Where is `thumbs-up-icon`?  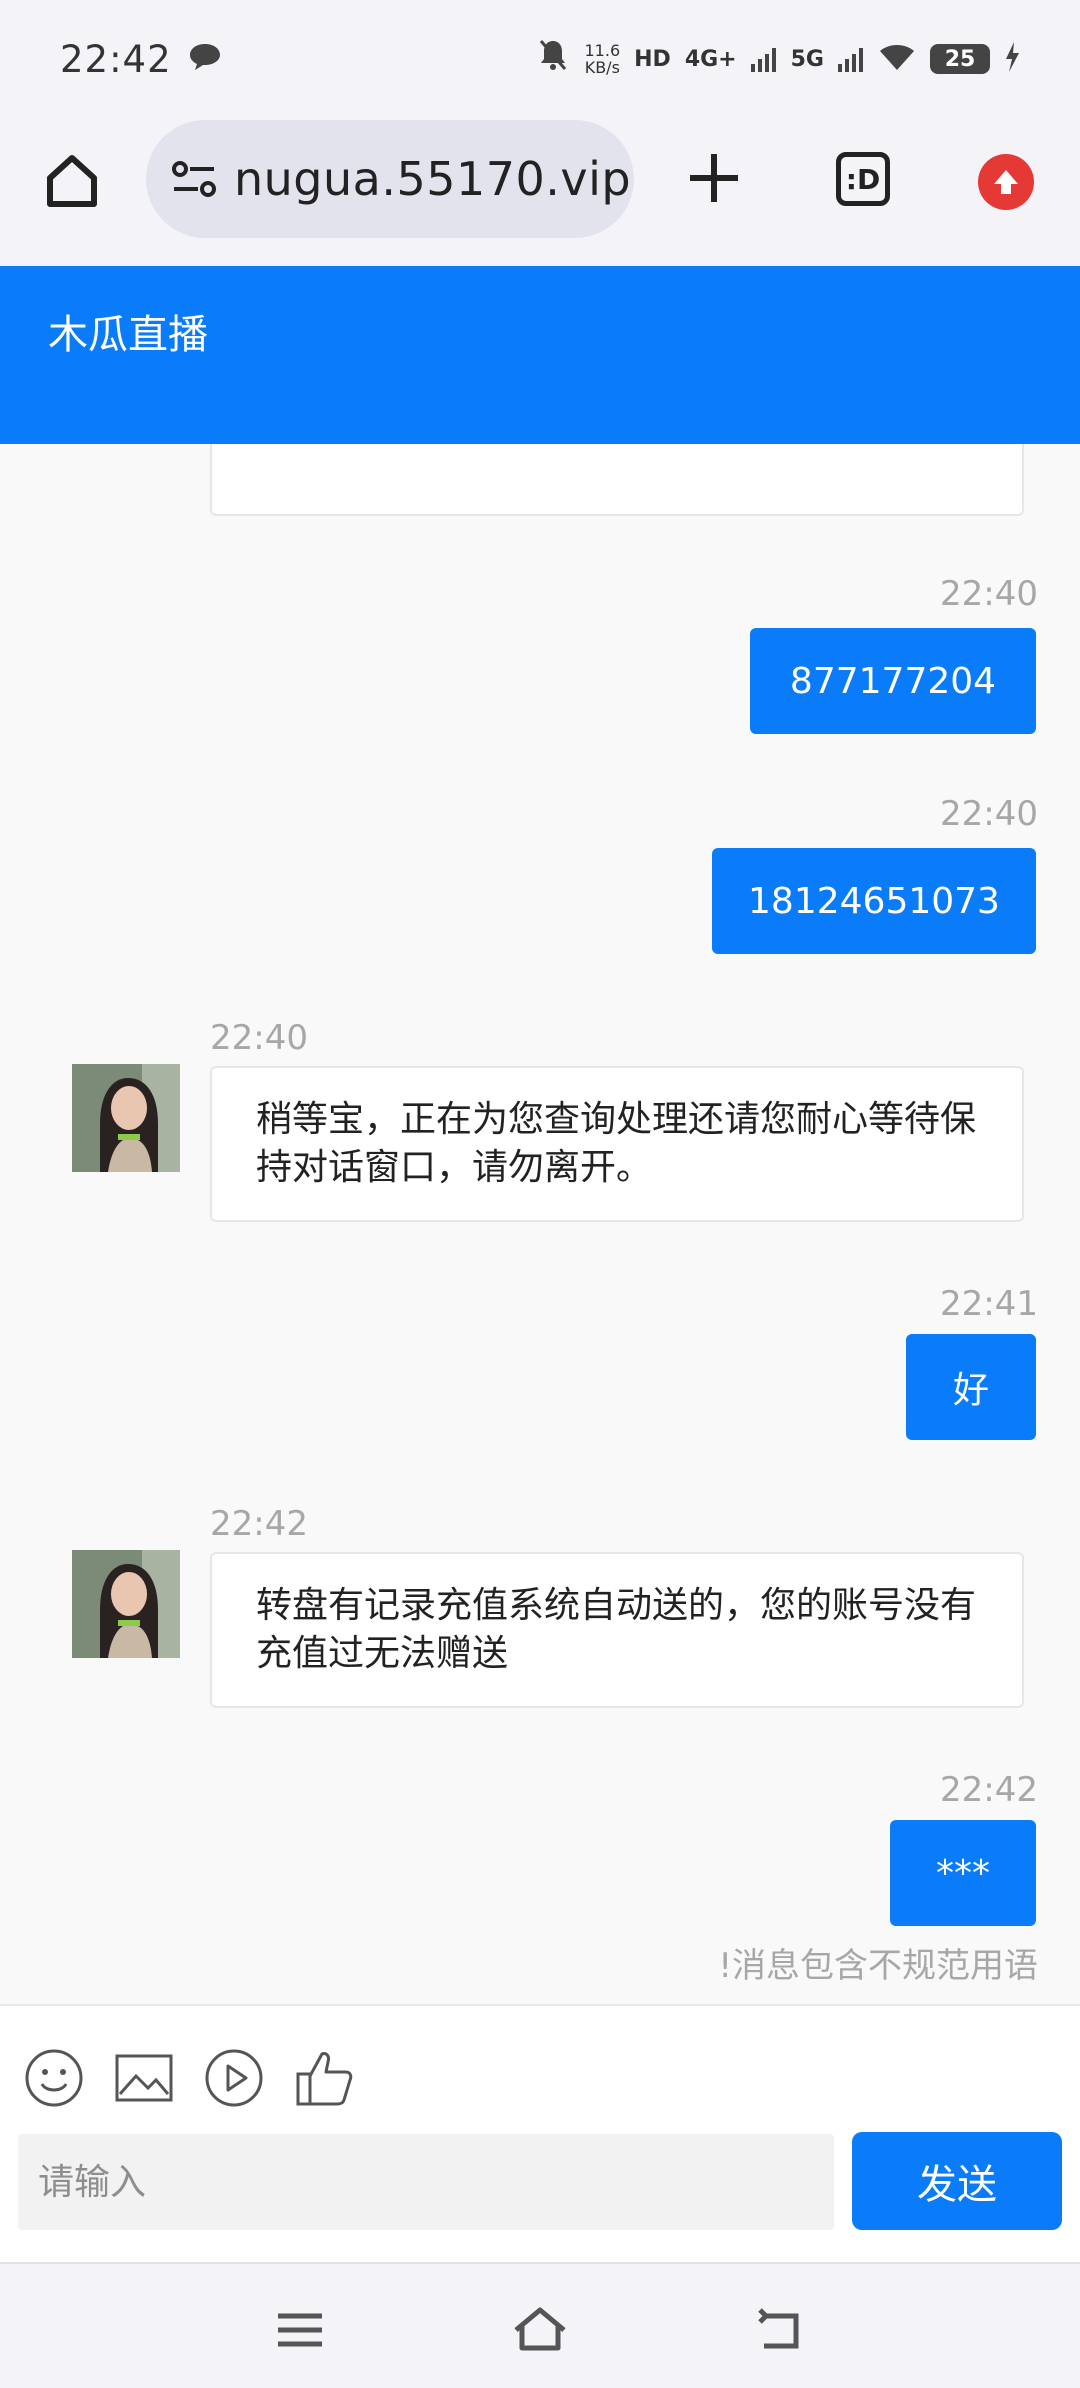
thumbs-up-icon is located at coordinates (324, 2078).